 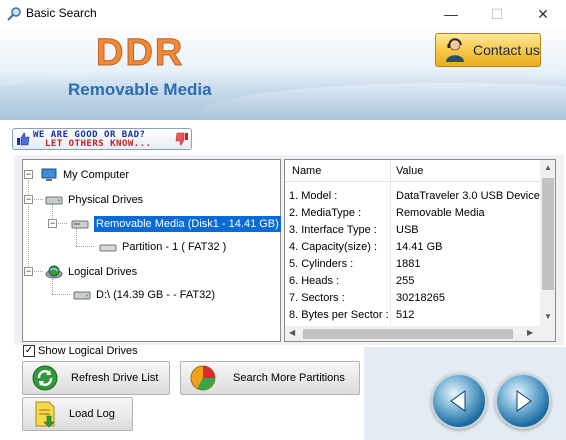 I want to click on show-logical-drives-option: ✓ Show Logical Drives, so click(x=80, y=351).